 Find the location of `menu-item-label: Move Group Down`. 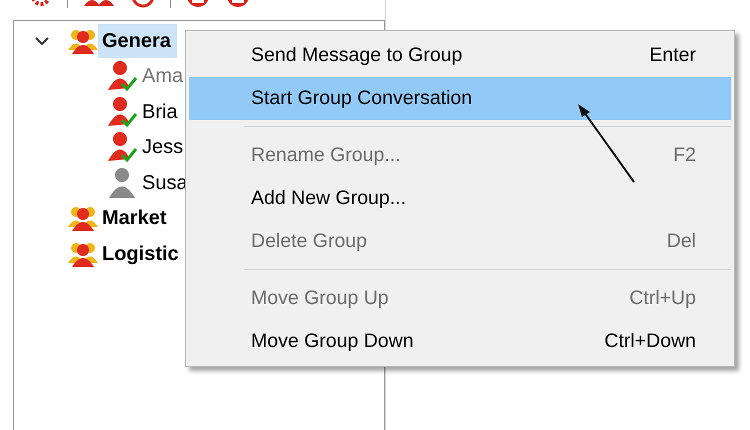

menu-item-label: Move Group Down is located at coordinates (332, 341).